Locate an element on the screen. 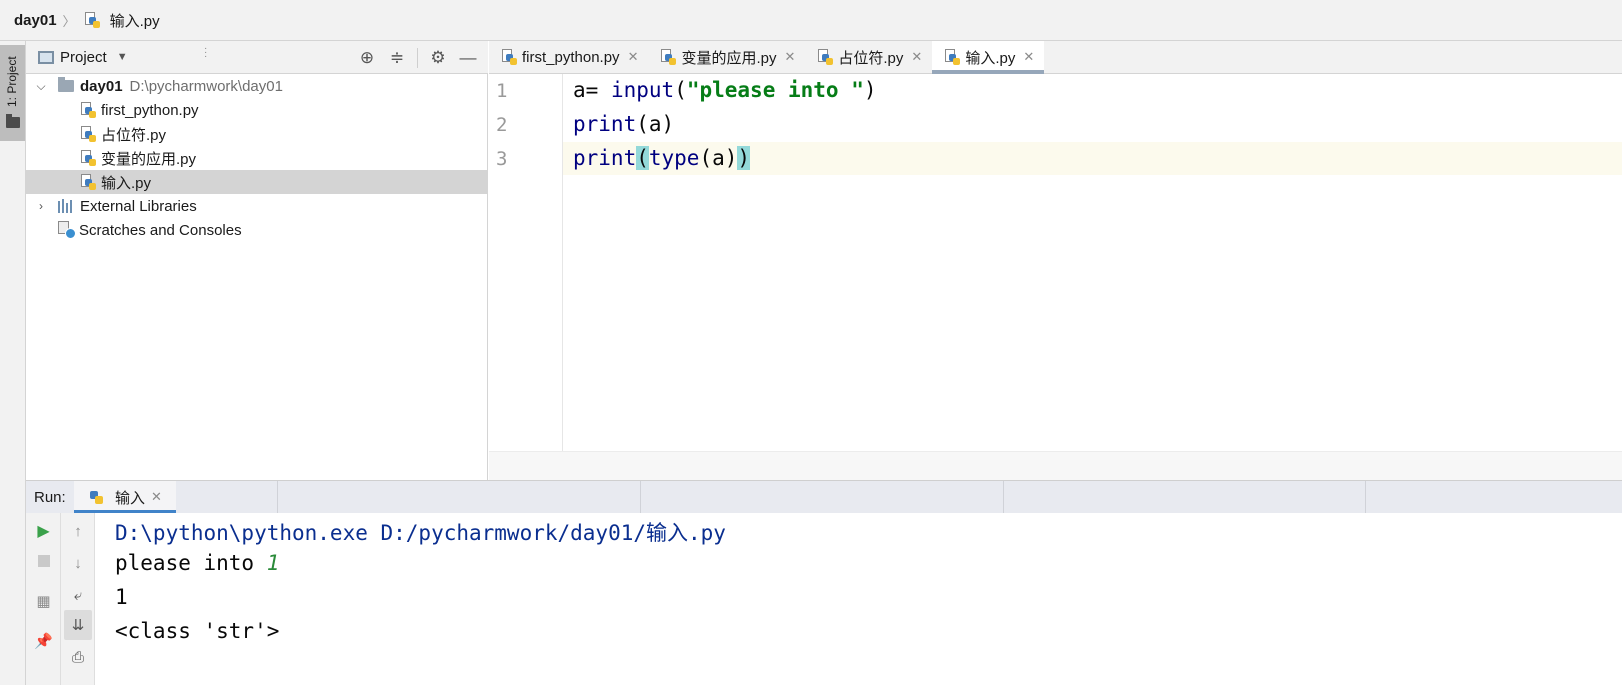 This screenshot has height=685, width=1622. tab-input-active: 输入.py ✕ is located at coordinates (988, 57).